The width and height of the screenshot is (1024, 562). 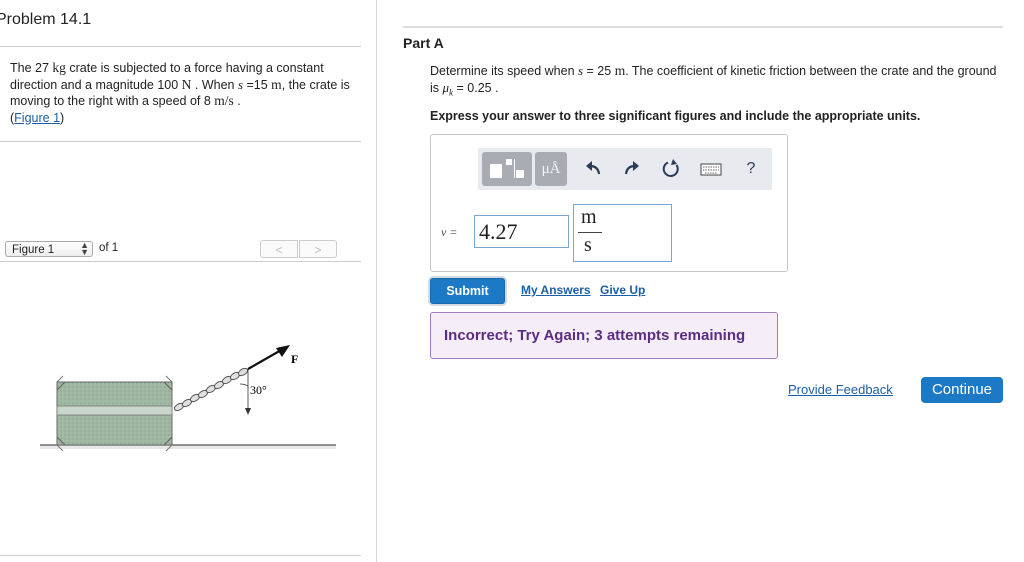 I want to click on unit-denominator: s, so click(x=588, y=245).